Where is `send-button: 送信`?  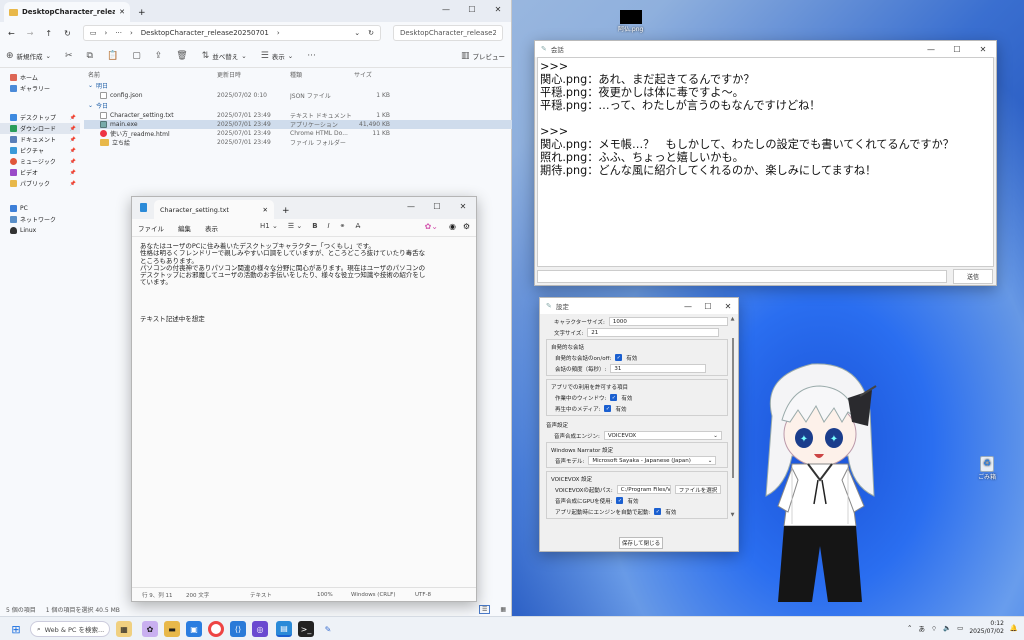 send-button: 送信 is located at coordinates (973, 276).